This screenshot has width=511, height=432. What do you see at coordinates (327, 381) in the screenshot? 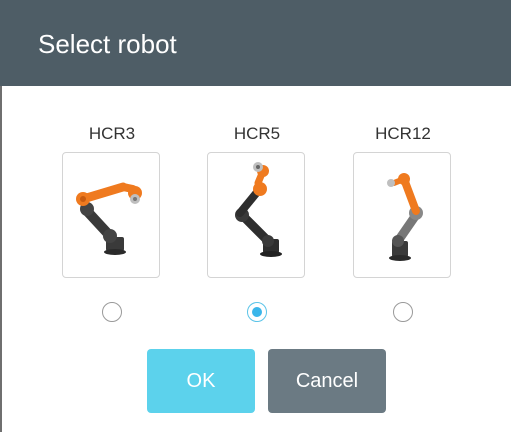
I see `cancel-button: Cancel` at bounding box center [327, 381].